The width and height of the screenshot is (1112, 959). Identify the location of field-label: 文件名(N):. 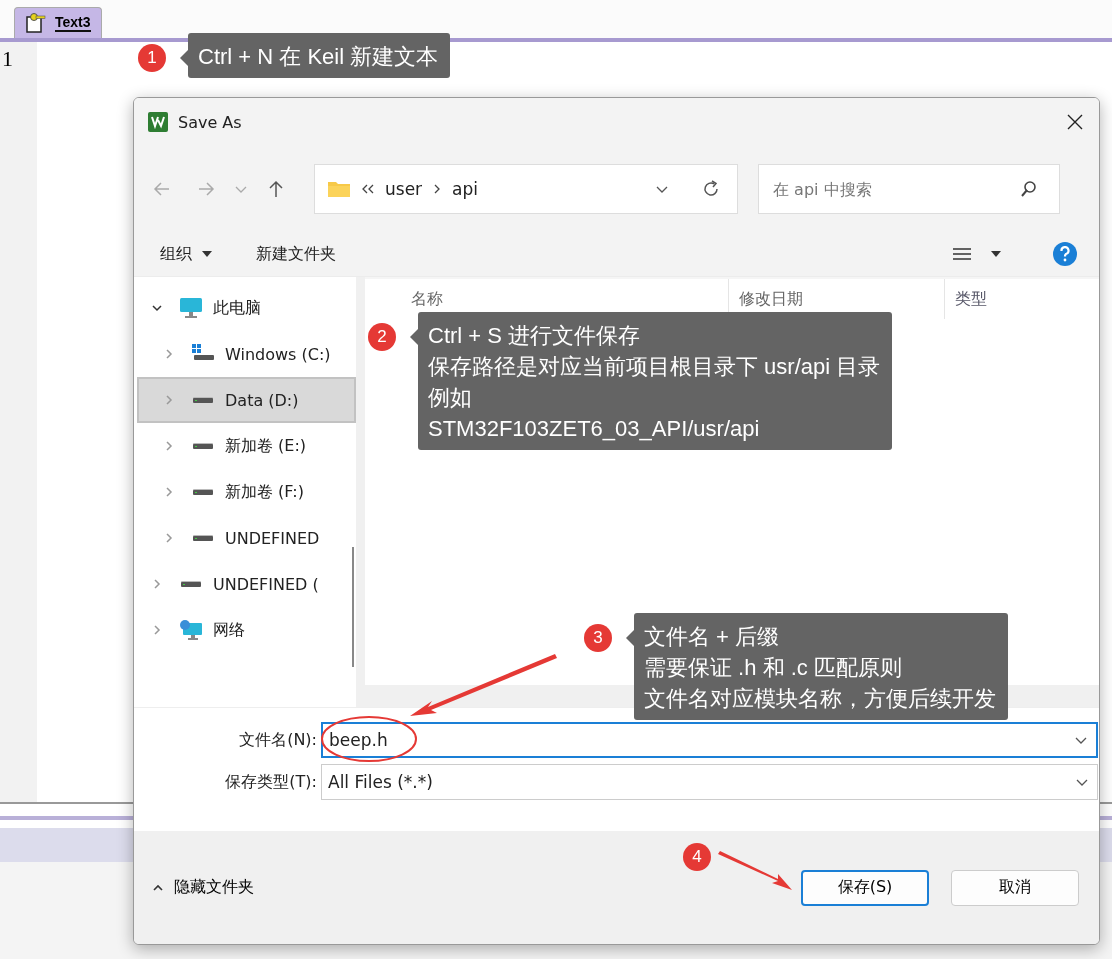
(277, 740).